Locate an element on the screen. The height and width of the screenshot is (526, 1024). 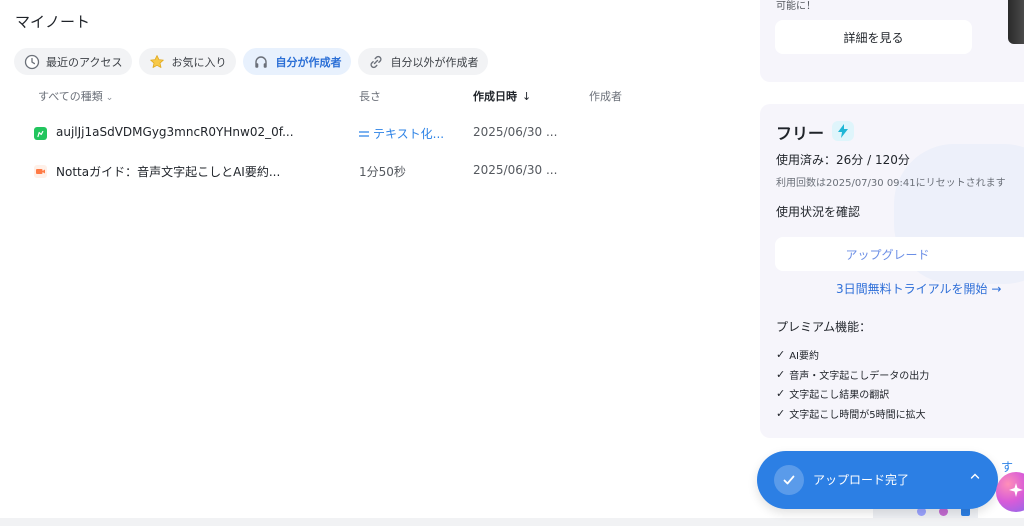
filter-created-by-others: 自分以外が作成者 is located at coordinates (423, 61).